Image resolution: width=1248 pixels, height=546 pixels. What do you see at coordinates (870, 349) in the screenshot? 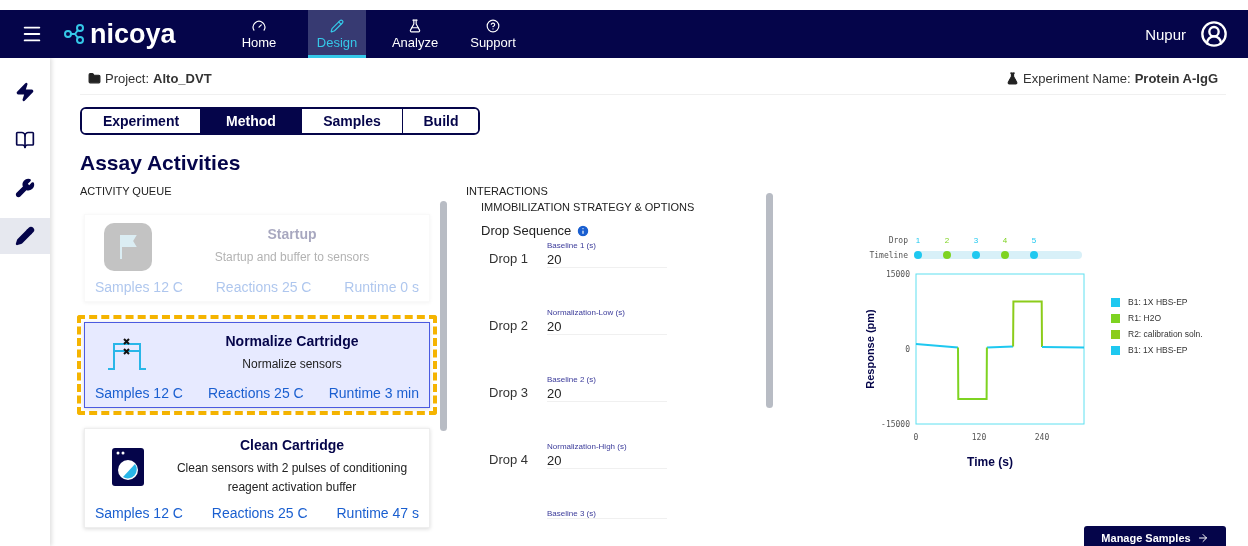
I see `y-axis-title: Response (pm)` at bounding box center [870, 349].